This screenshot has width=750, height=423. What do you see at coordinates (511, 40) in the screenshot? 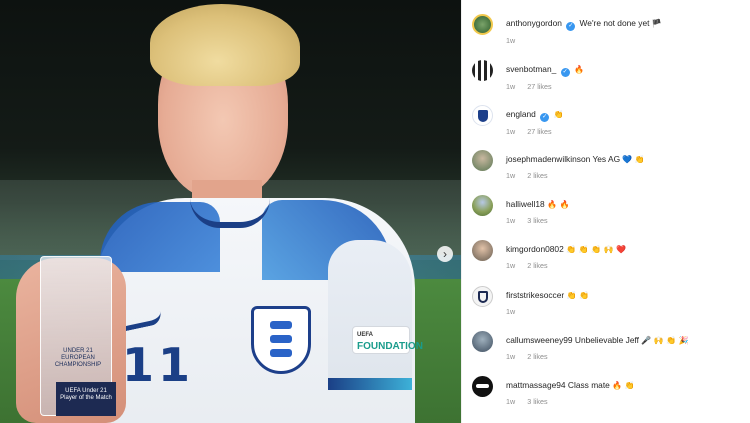
I see `caption-time: 1w` at bounding box center [511, 40].